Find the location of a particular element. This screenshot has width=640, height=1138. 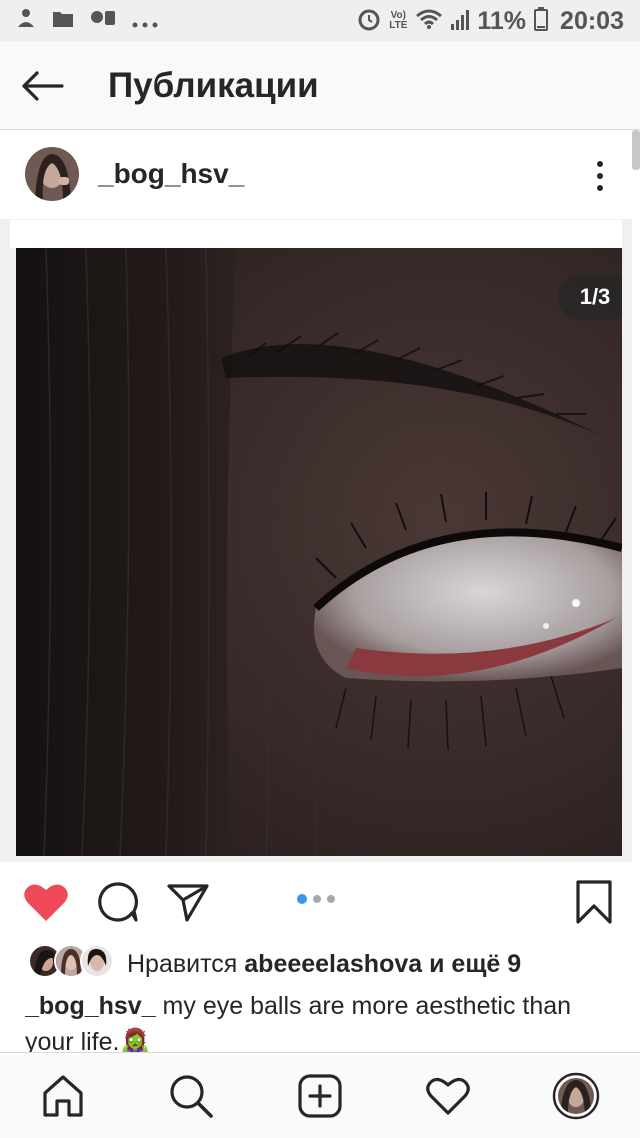

signal-icon is located at coordinates (460, 21).